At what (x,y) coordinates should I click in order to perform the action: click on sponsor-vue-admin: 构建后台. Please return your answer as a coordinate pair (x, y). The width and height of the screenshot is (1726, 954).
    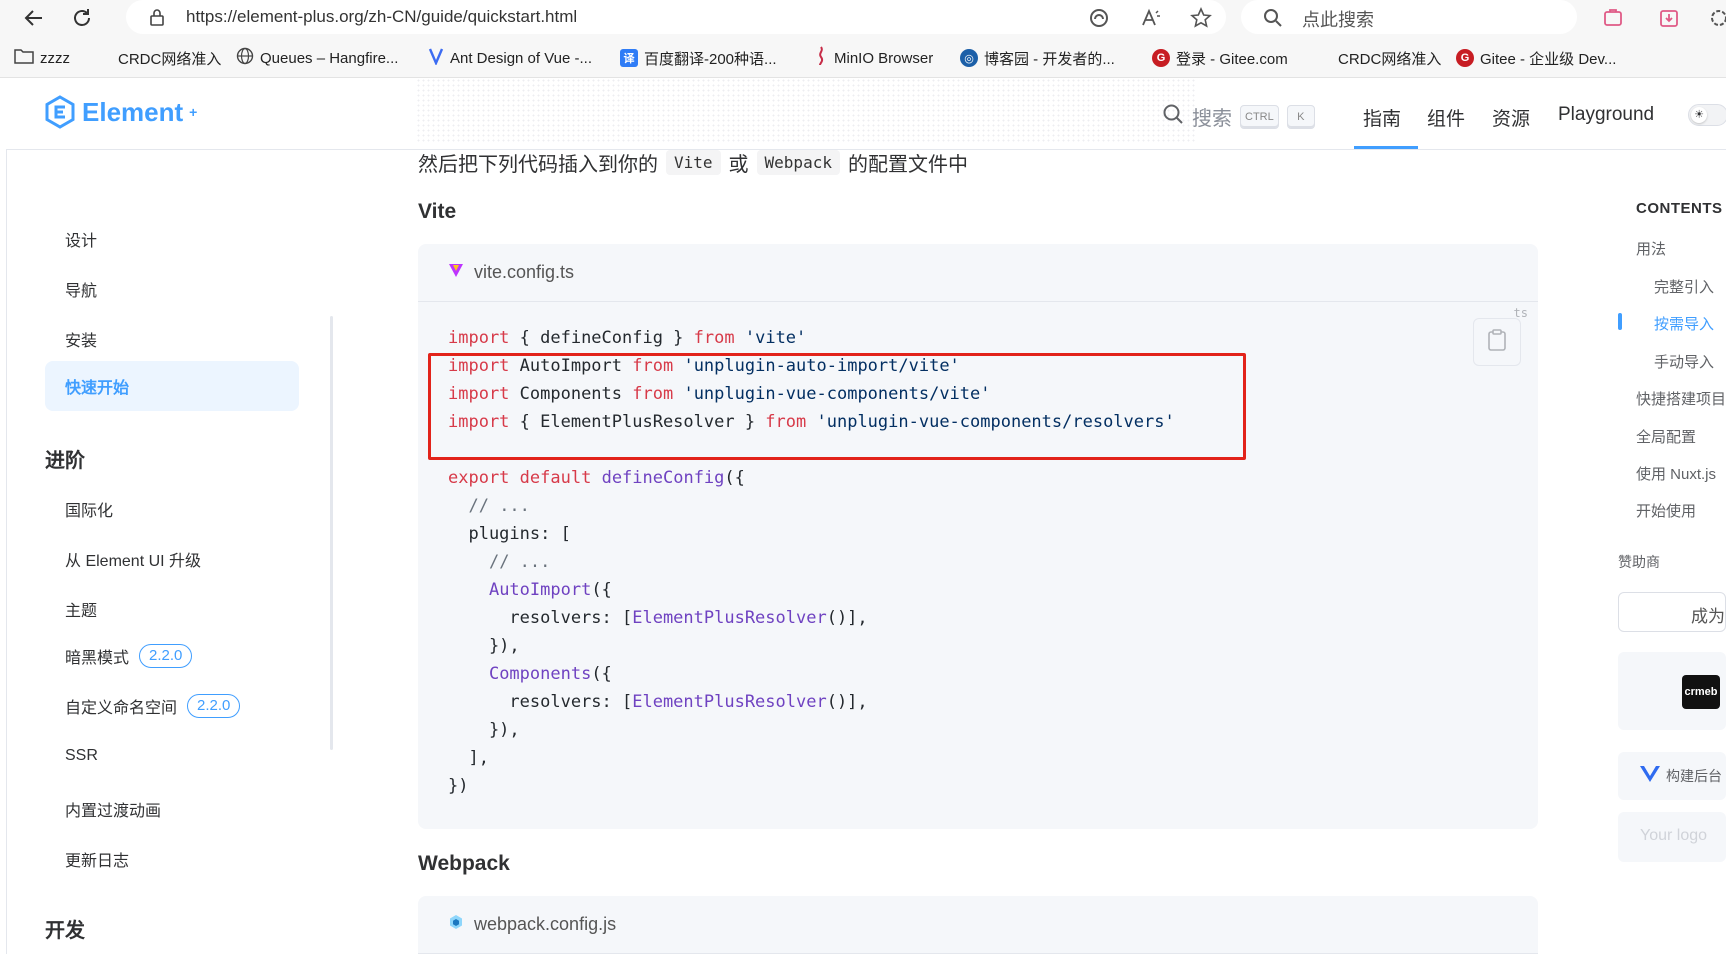
    Looking at the image, I should click on (1672, 776).